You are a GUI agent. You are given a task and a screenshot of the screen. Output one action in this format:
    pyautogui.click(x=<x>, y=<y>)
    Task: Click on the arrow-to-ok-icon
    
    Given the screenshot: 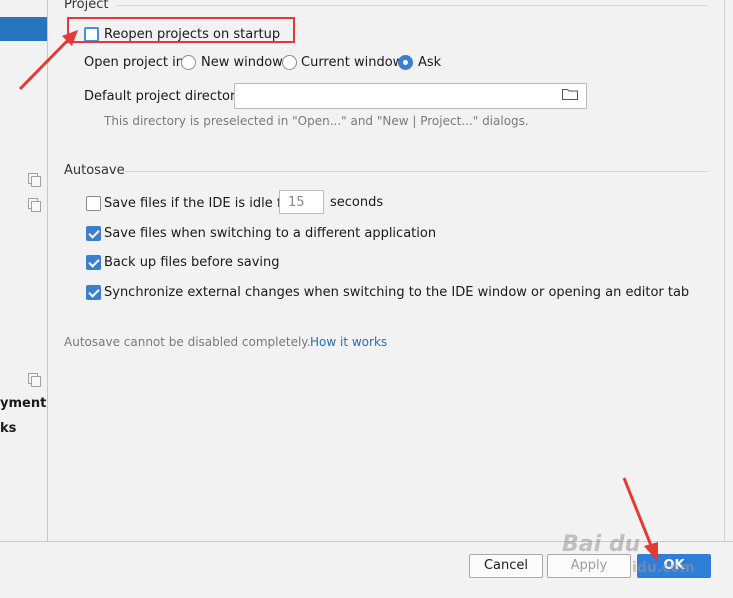 What is the action you would take?
    pyautogui.click(x=640, y=519)
    